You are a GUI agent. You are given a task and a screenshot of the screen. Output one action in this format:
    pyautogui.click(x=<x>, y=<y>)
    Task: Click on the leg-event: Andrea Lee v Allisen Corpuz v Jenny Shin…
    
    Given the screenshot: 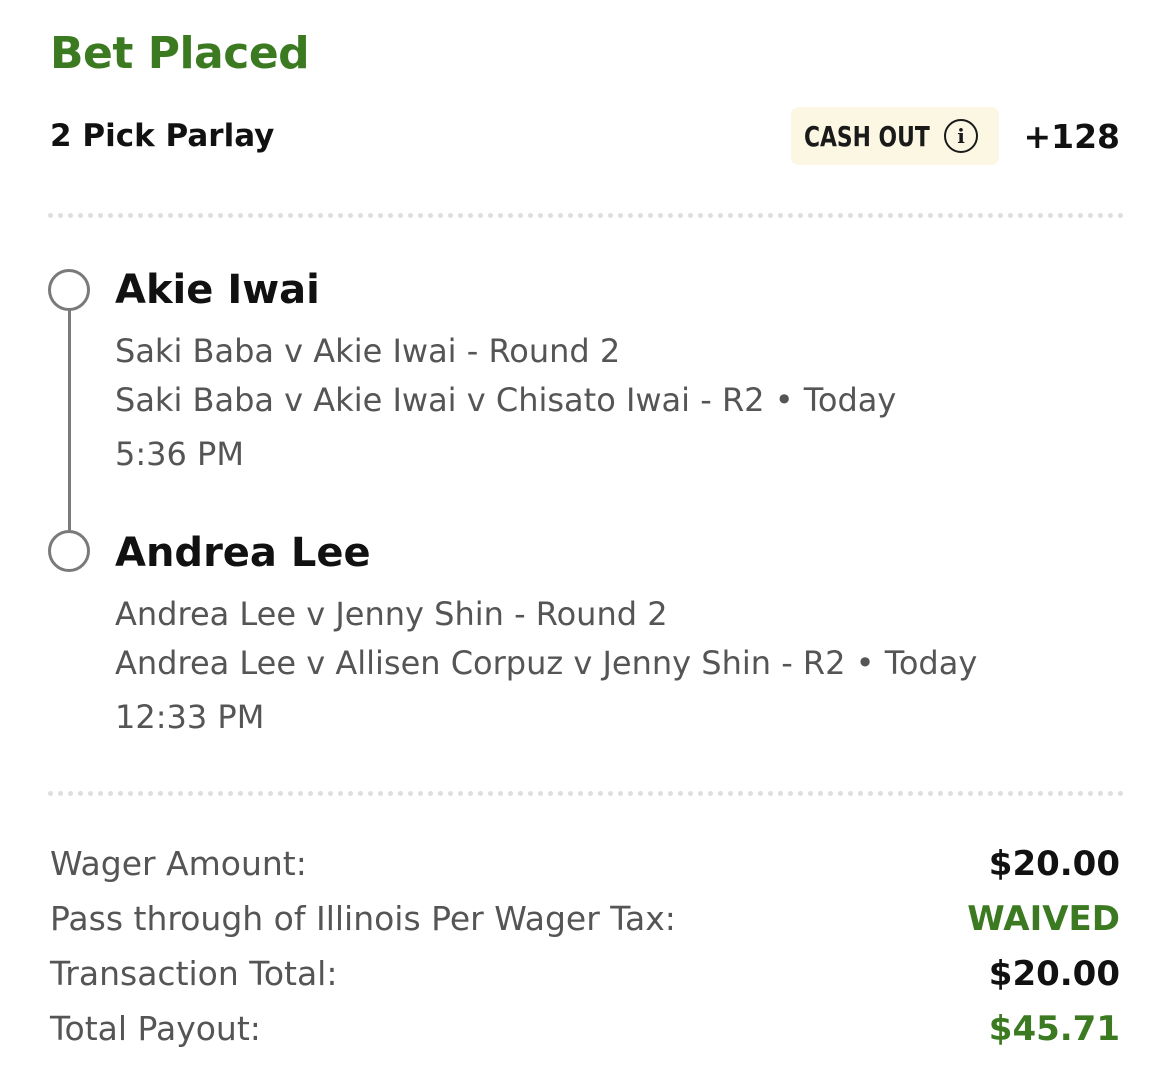 What is the action you would take?
    pyautogui.click(x=546, y=663)
    